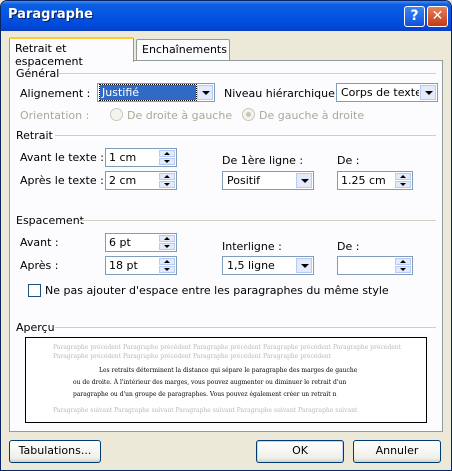  I want to click on close-icon: ✕, so click(437, 16).